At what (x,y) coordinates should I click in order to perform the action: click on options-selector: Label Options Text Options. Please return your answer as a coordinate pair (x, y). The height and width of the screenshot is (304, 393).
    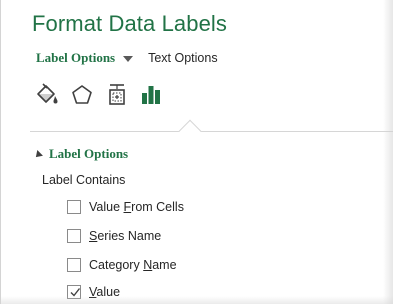
    Looking at the image, I should click on (127, 58).